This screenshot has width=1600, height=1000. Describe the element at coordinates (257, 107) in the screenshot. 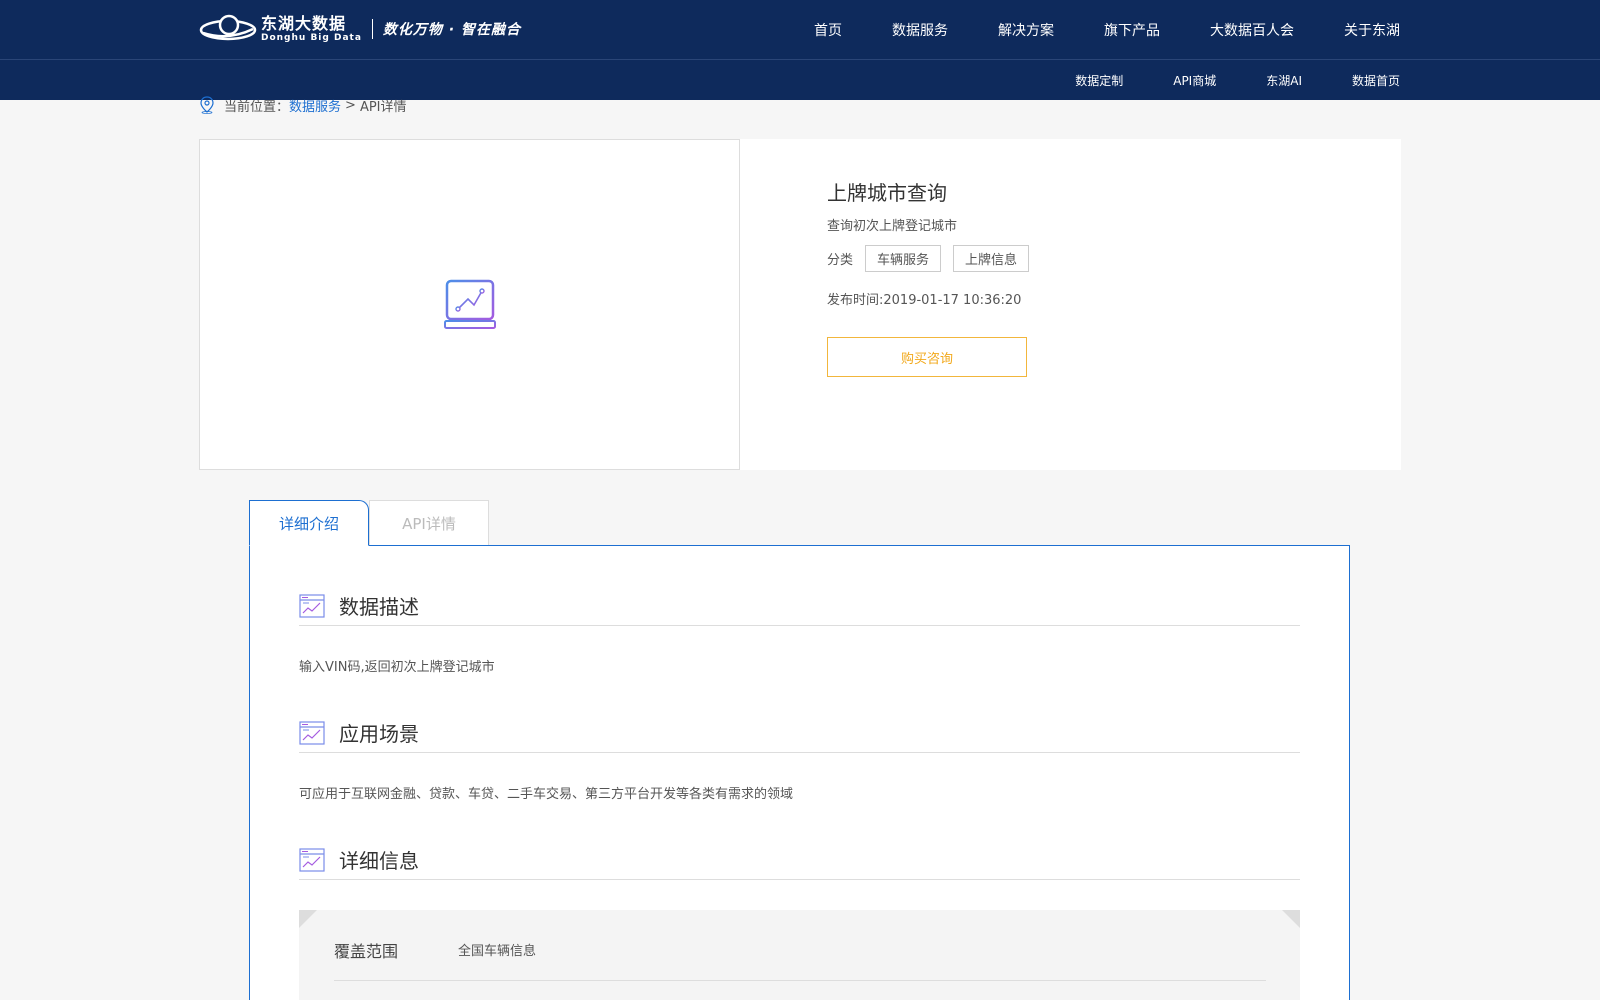

I see `breadcrumb-prefix: 当前位置：` at that location.